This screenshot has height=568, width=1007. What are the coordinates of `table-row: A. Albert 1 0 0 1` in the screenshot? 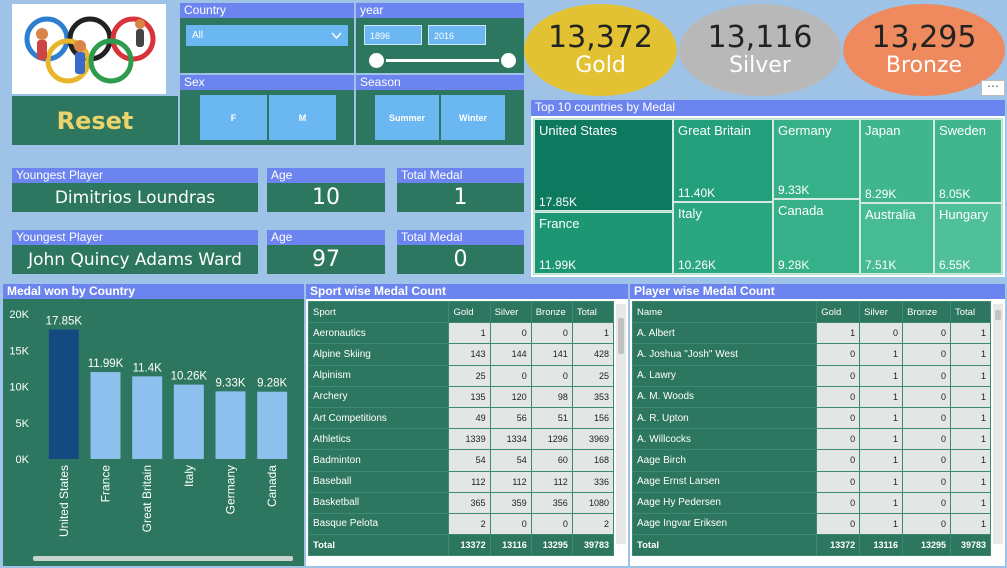 It's located at (811, 333).